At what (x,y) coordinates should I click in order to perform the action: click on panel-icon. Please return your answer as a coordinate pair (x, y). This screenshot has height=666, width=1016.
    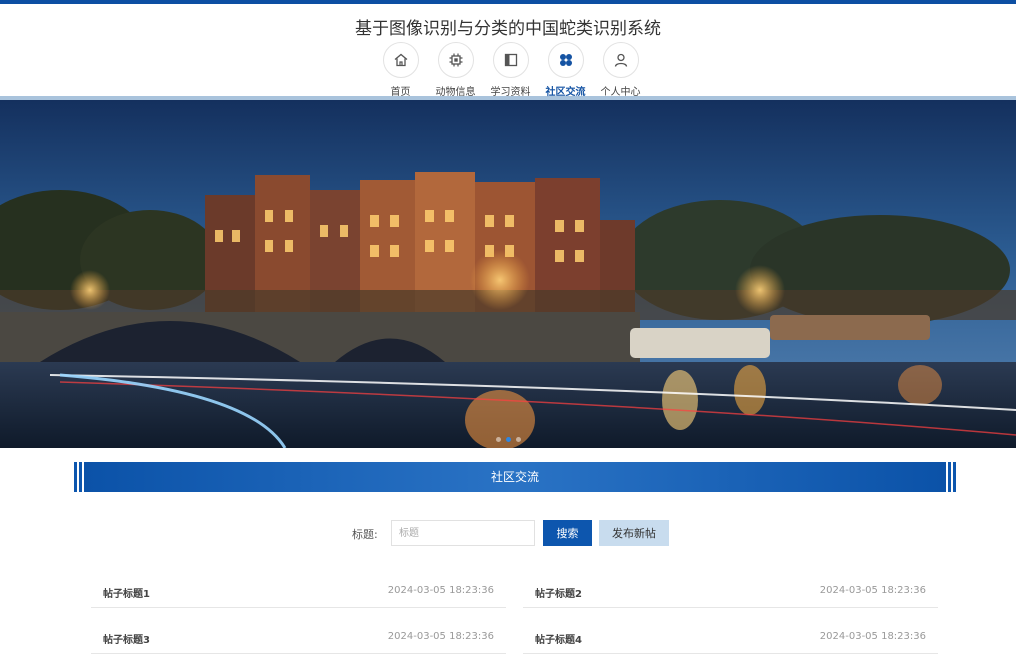
    Looking at the image, I should click on (510, 60).